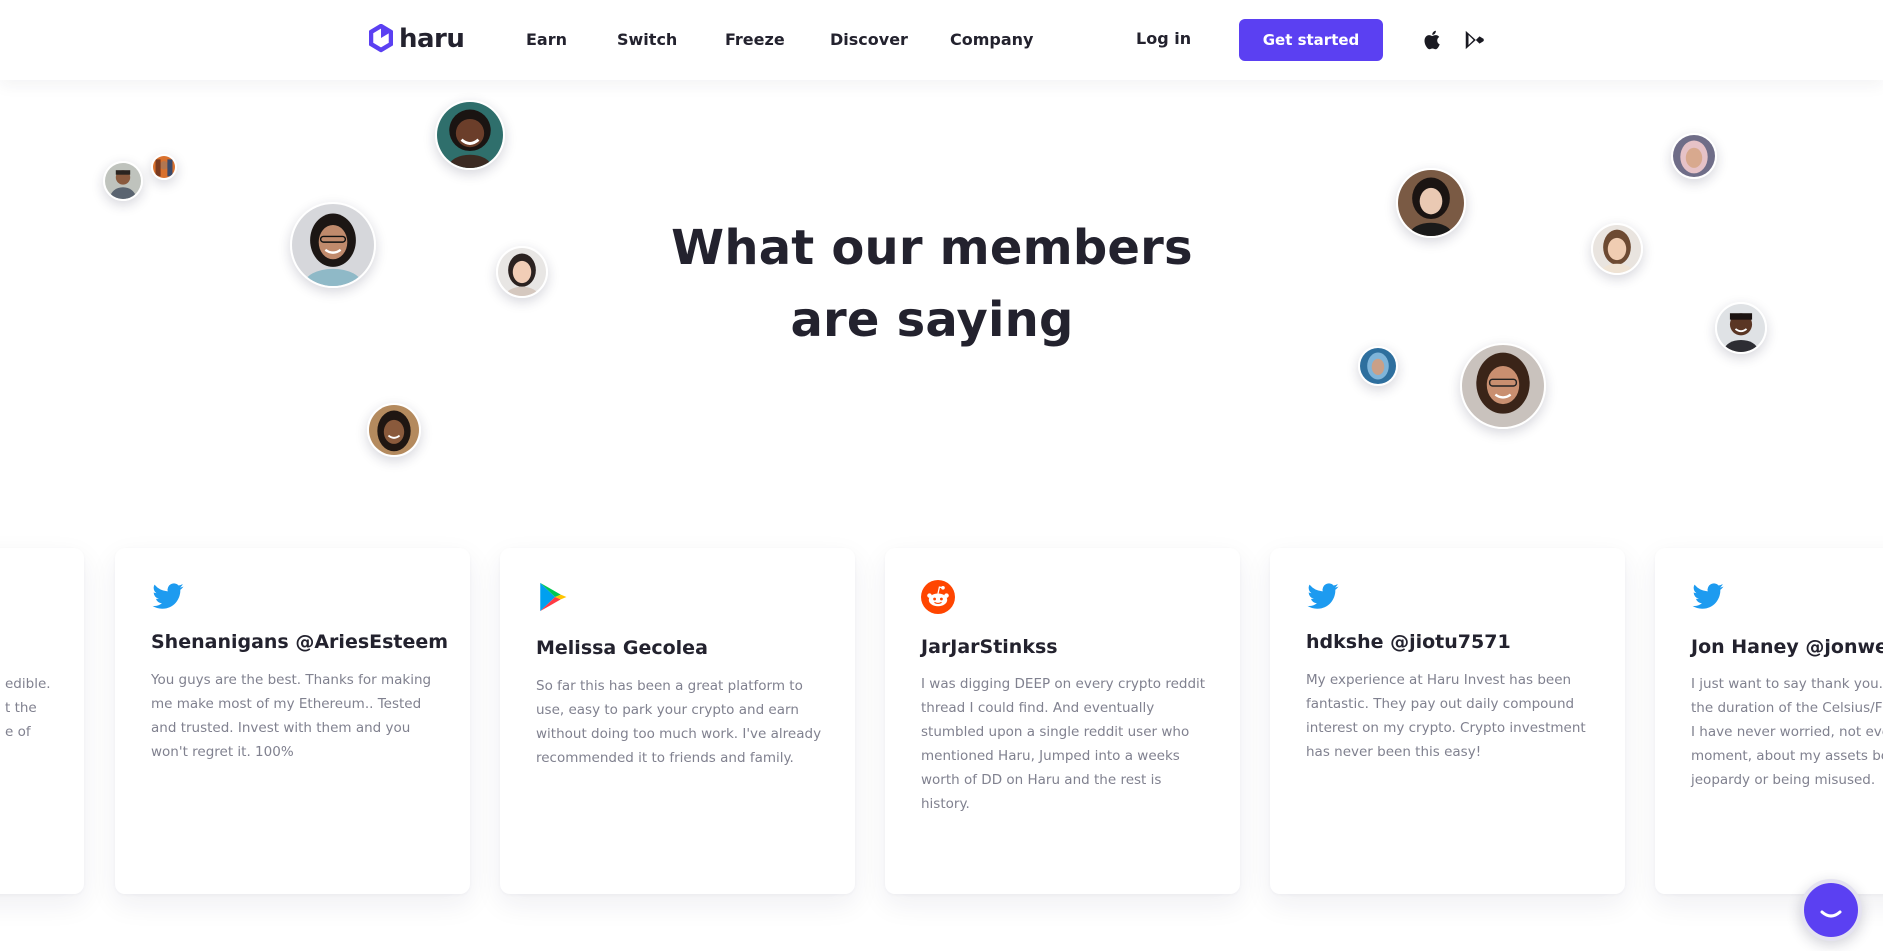 Image resolution: width=1883 pixels, height=951 pixels. Describe the element at coordinates (1787, 708) in the screenshot. I see `testimonial-text-line: the duration of the Celsius/F` at that location.